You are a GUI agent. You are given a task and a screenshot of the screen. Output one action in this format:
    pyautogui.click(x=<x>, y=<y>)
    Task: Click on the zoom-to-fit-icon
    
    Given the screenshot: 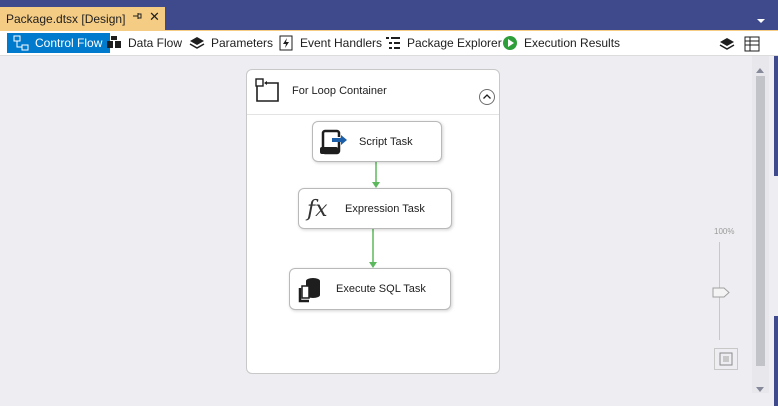 What is the action you would take?
    pyautogui.click(x=726, y=359)
    